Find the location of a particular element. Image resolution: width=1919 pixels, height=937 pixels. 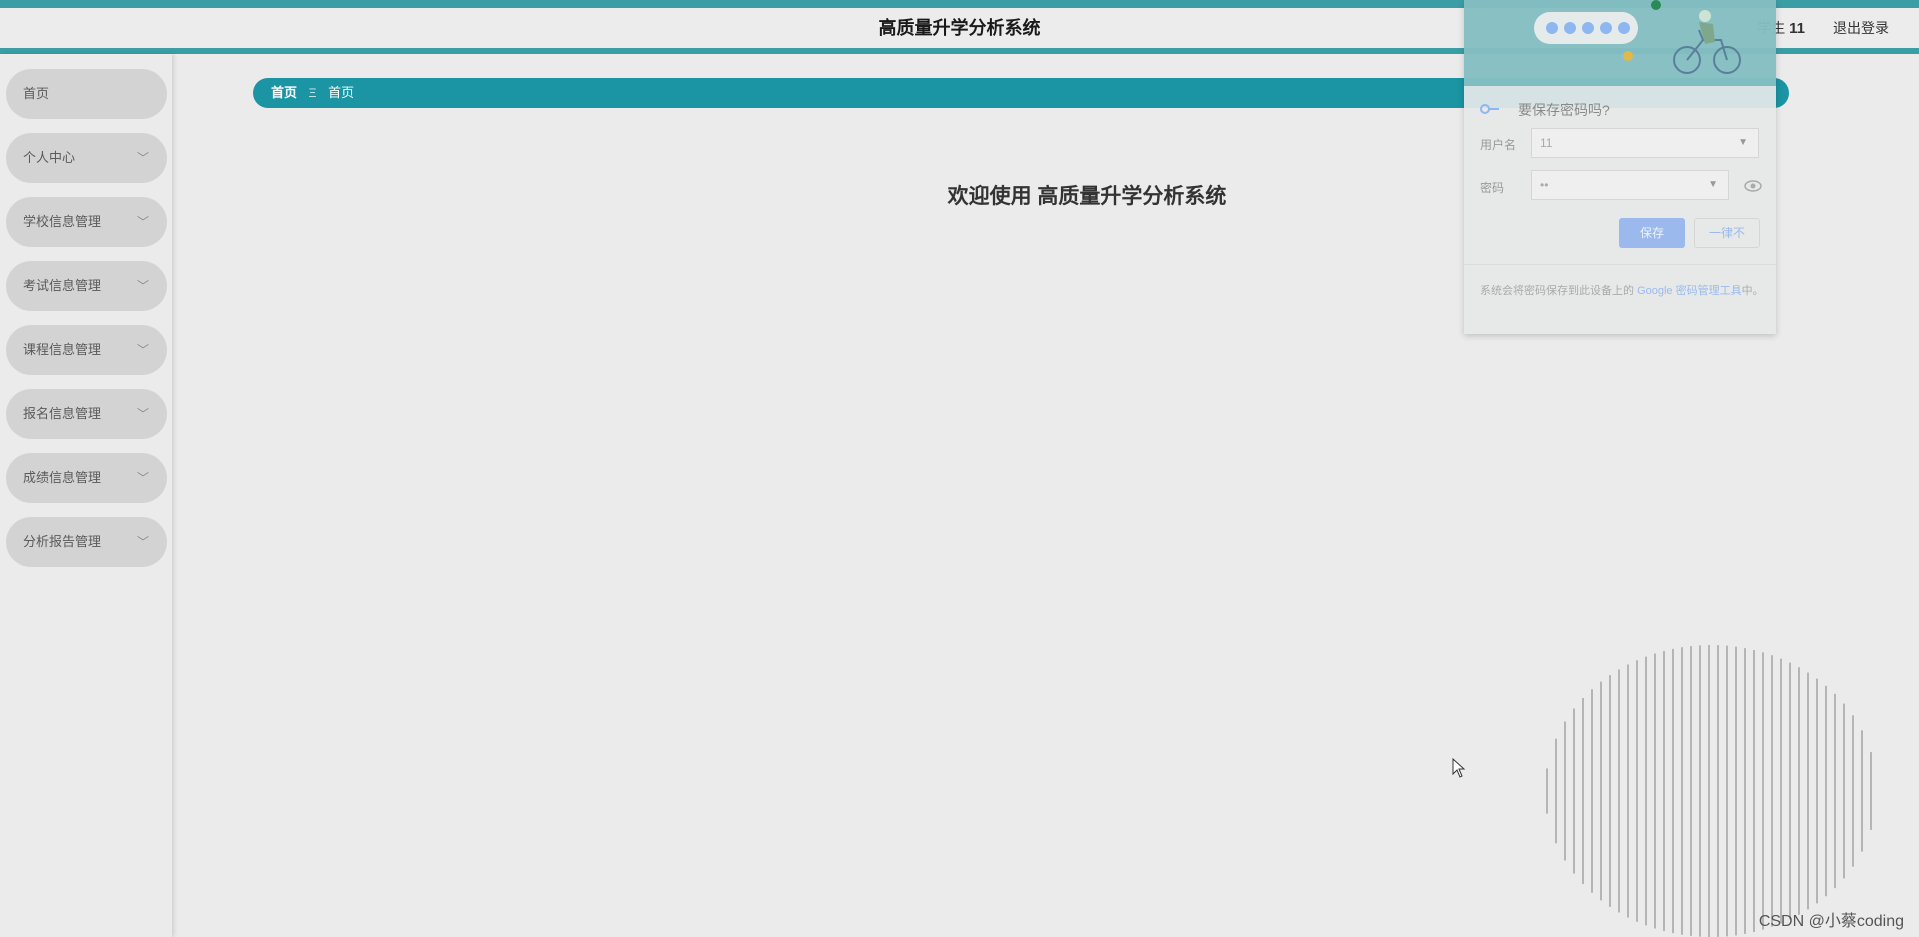

star-decoration-icon is located at coordinates (1628, 56).